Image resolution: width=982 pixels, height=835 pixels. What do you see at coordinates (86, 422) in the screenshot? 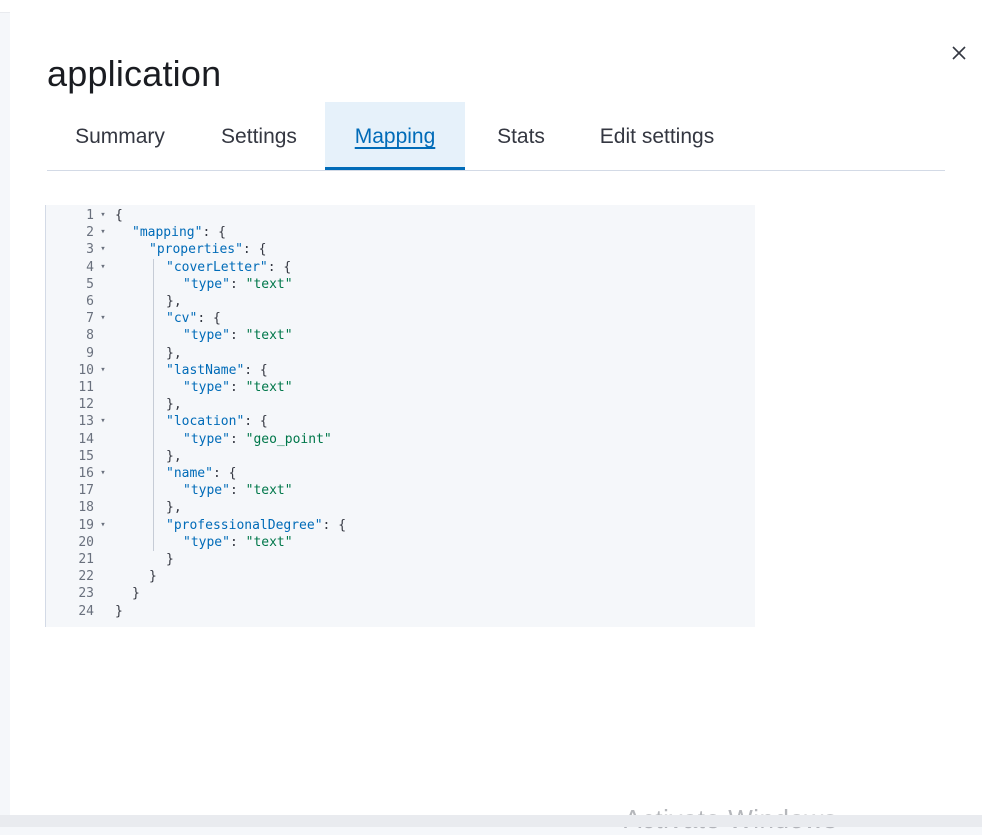
I see `line-number: 13` at bounding box center [86, 422].